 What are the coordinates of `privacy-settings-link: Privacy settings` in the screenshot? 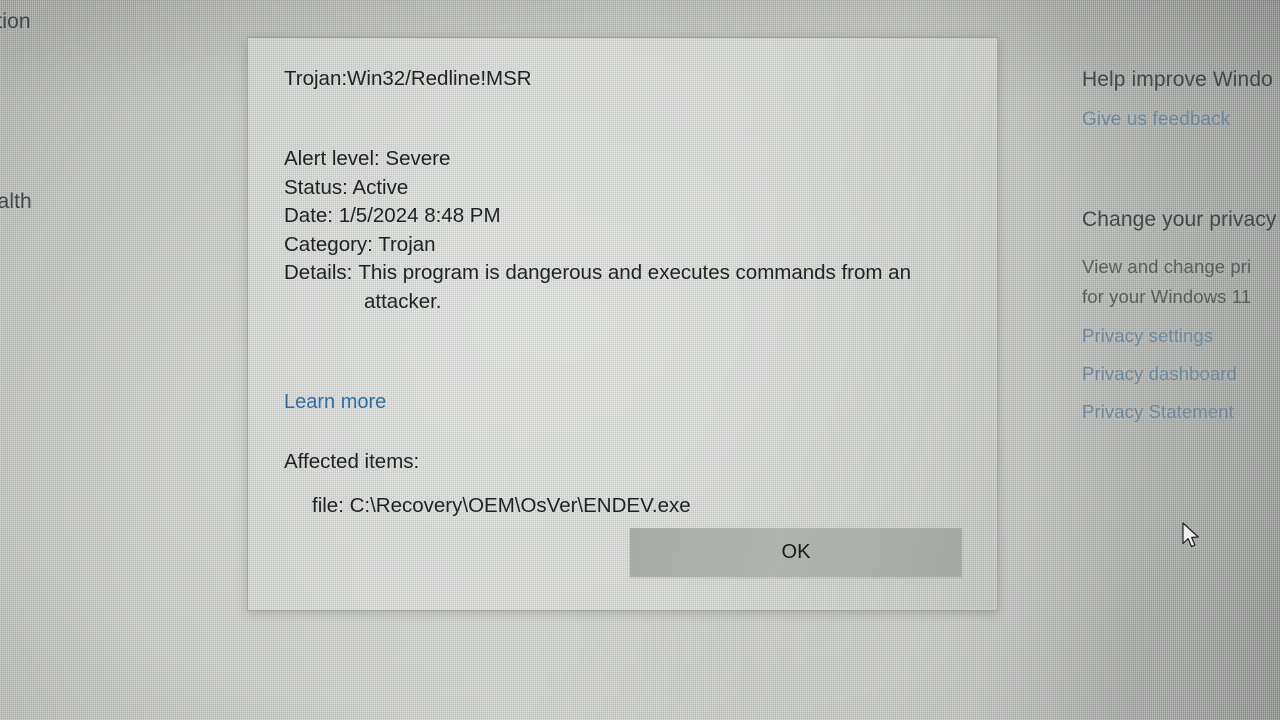 It's located at (1147, 336).